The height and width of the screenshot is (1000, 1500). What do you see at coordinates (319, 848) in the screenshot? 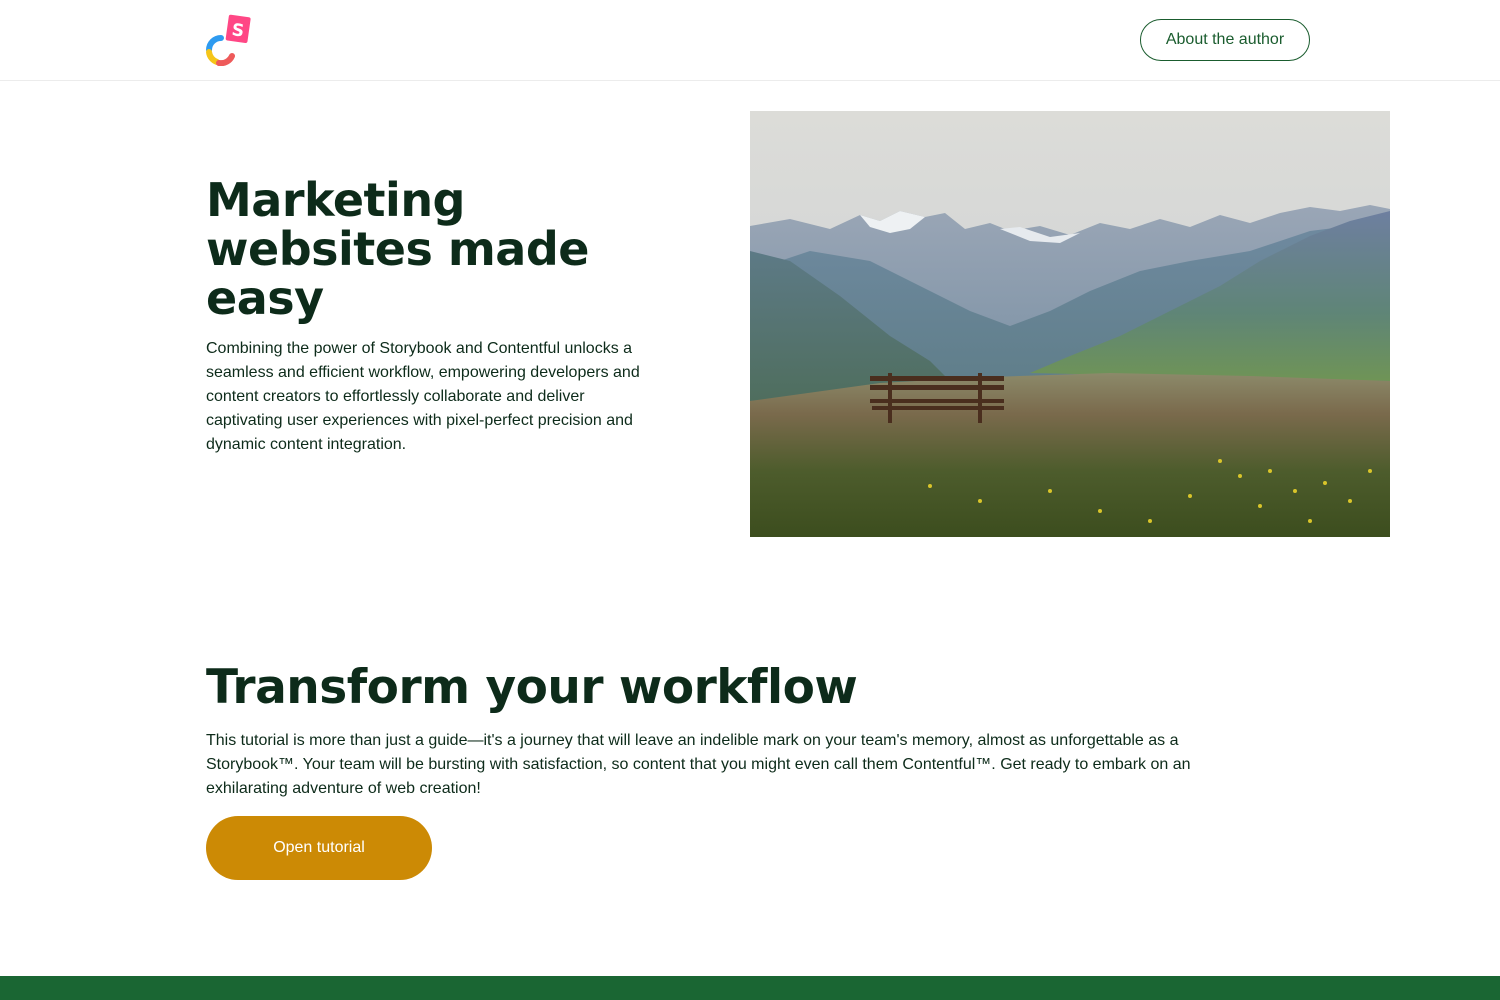
I see `open-tutorial-button: Open tutorial` at bounding box center [319, 848].